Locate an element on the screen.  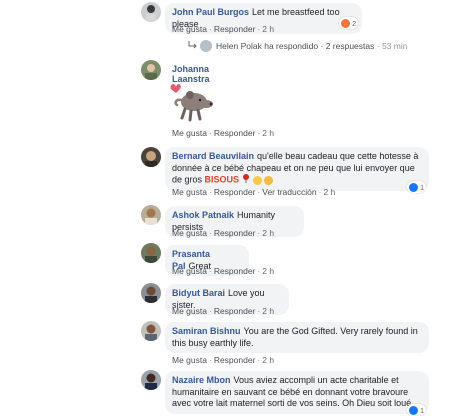
comment-actions: Me gusta · Responder · Ver traducción · 2 h is located at coordinates (254, 192).